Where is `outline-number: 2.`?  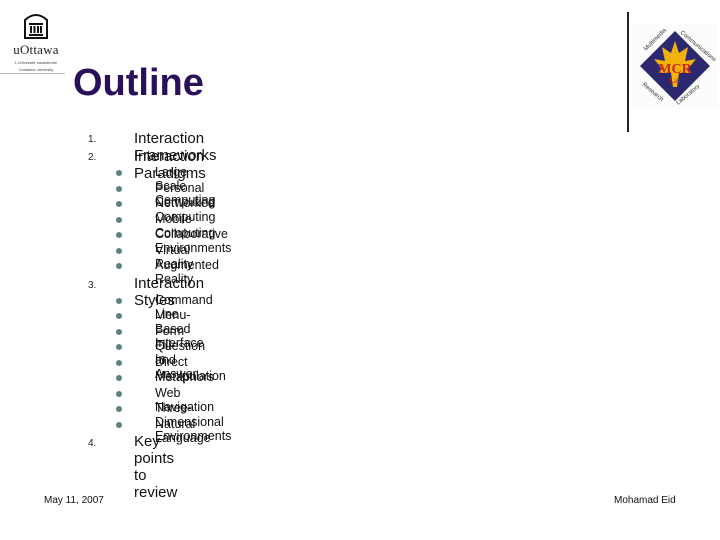
outline-number: 2. is located at coordinates (92, 157).